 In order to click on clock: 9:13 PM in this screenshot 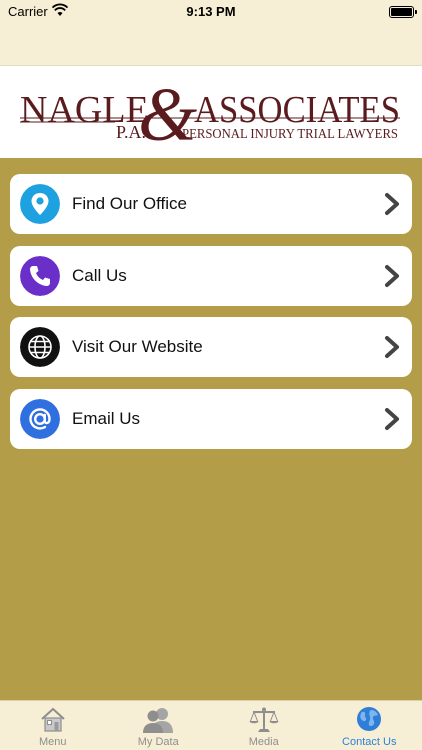, I will do `click(211, 11)`.